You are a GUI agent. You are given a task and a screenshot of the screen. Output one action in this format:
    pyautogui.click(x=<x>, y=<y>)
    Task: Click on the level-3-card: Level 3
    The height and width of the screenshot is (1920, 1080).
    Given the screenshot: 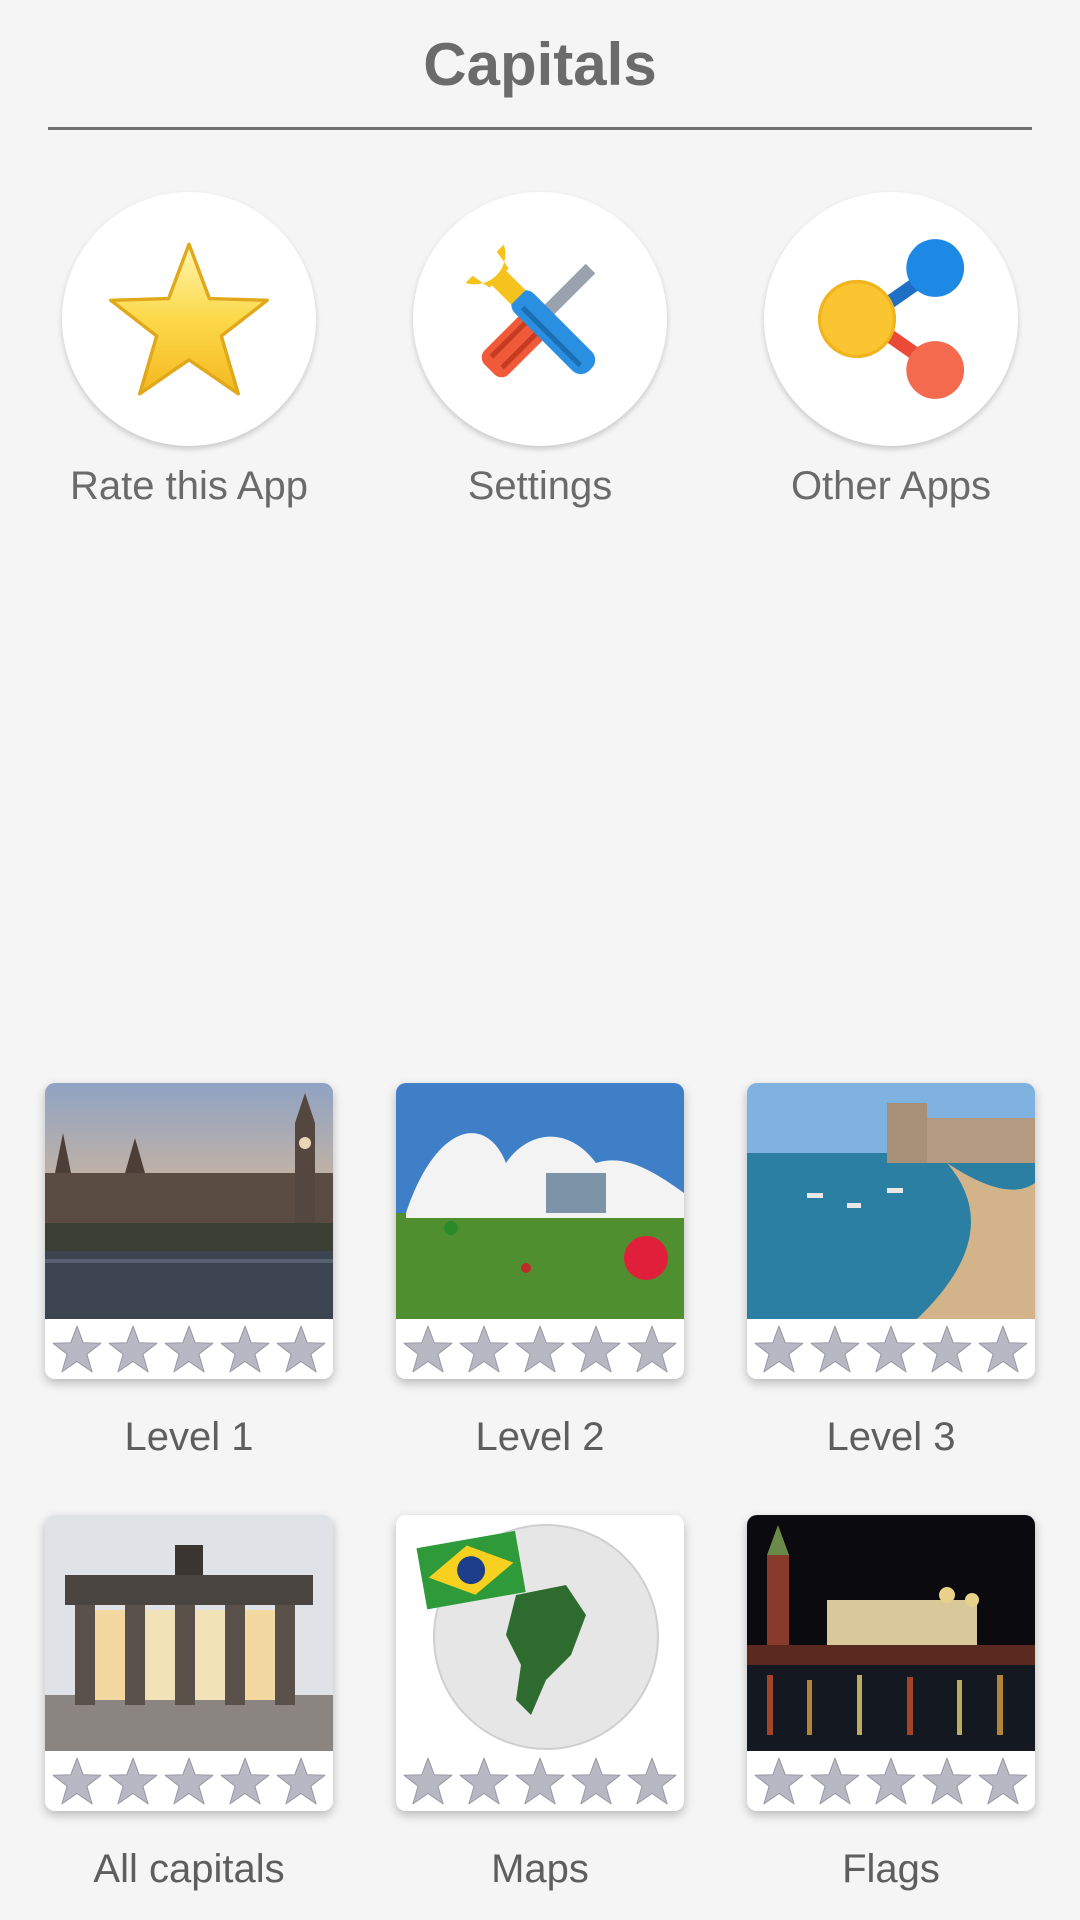 What is the action you would take?
    pyautogui.click(x=891, y=1271)
    